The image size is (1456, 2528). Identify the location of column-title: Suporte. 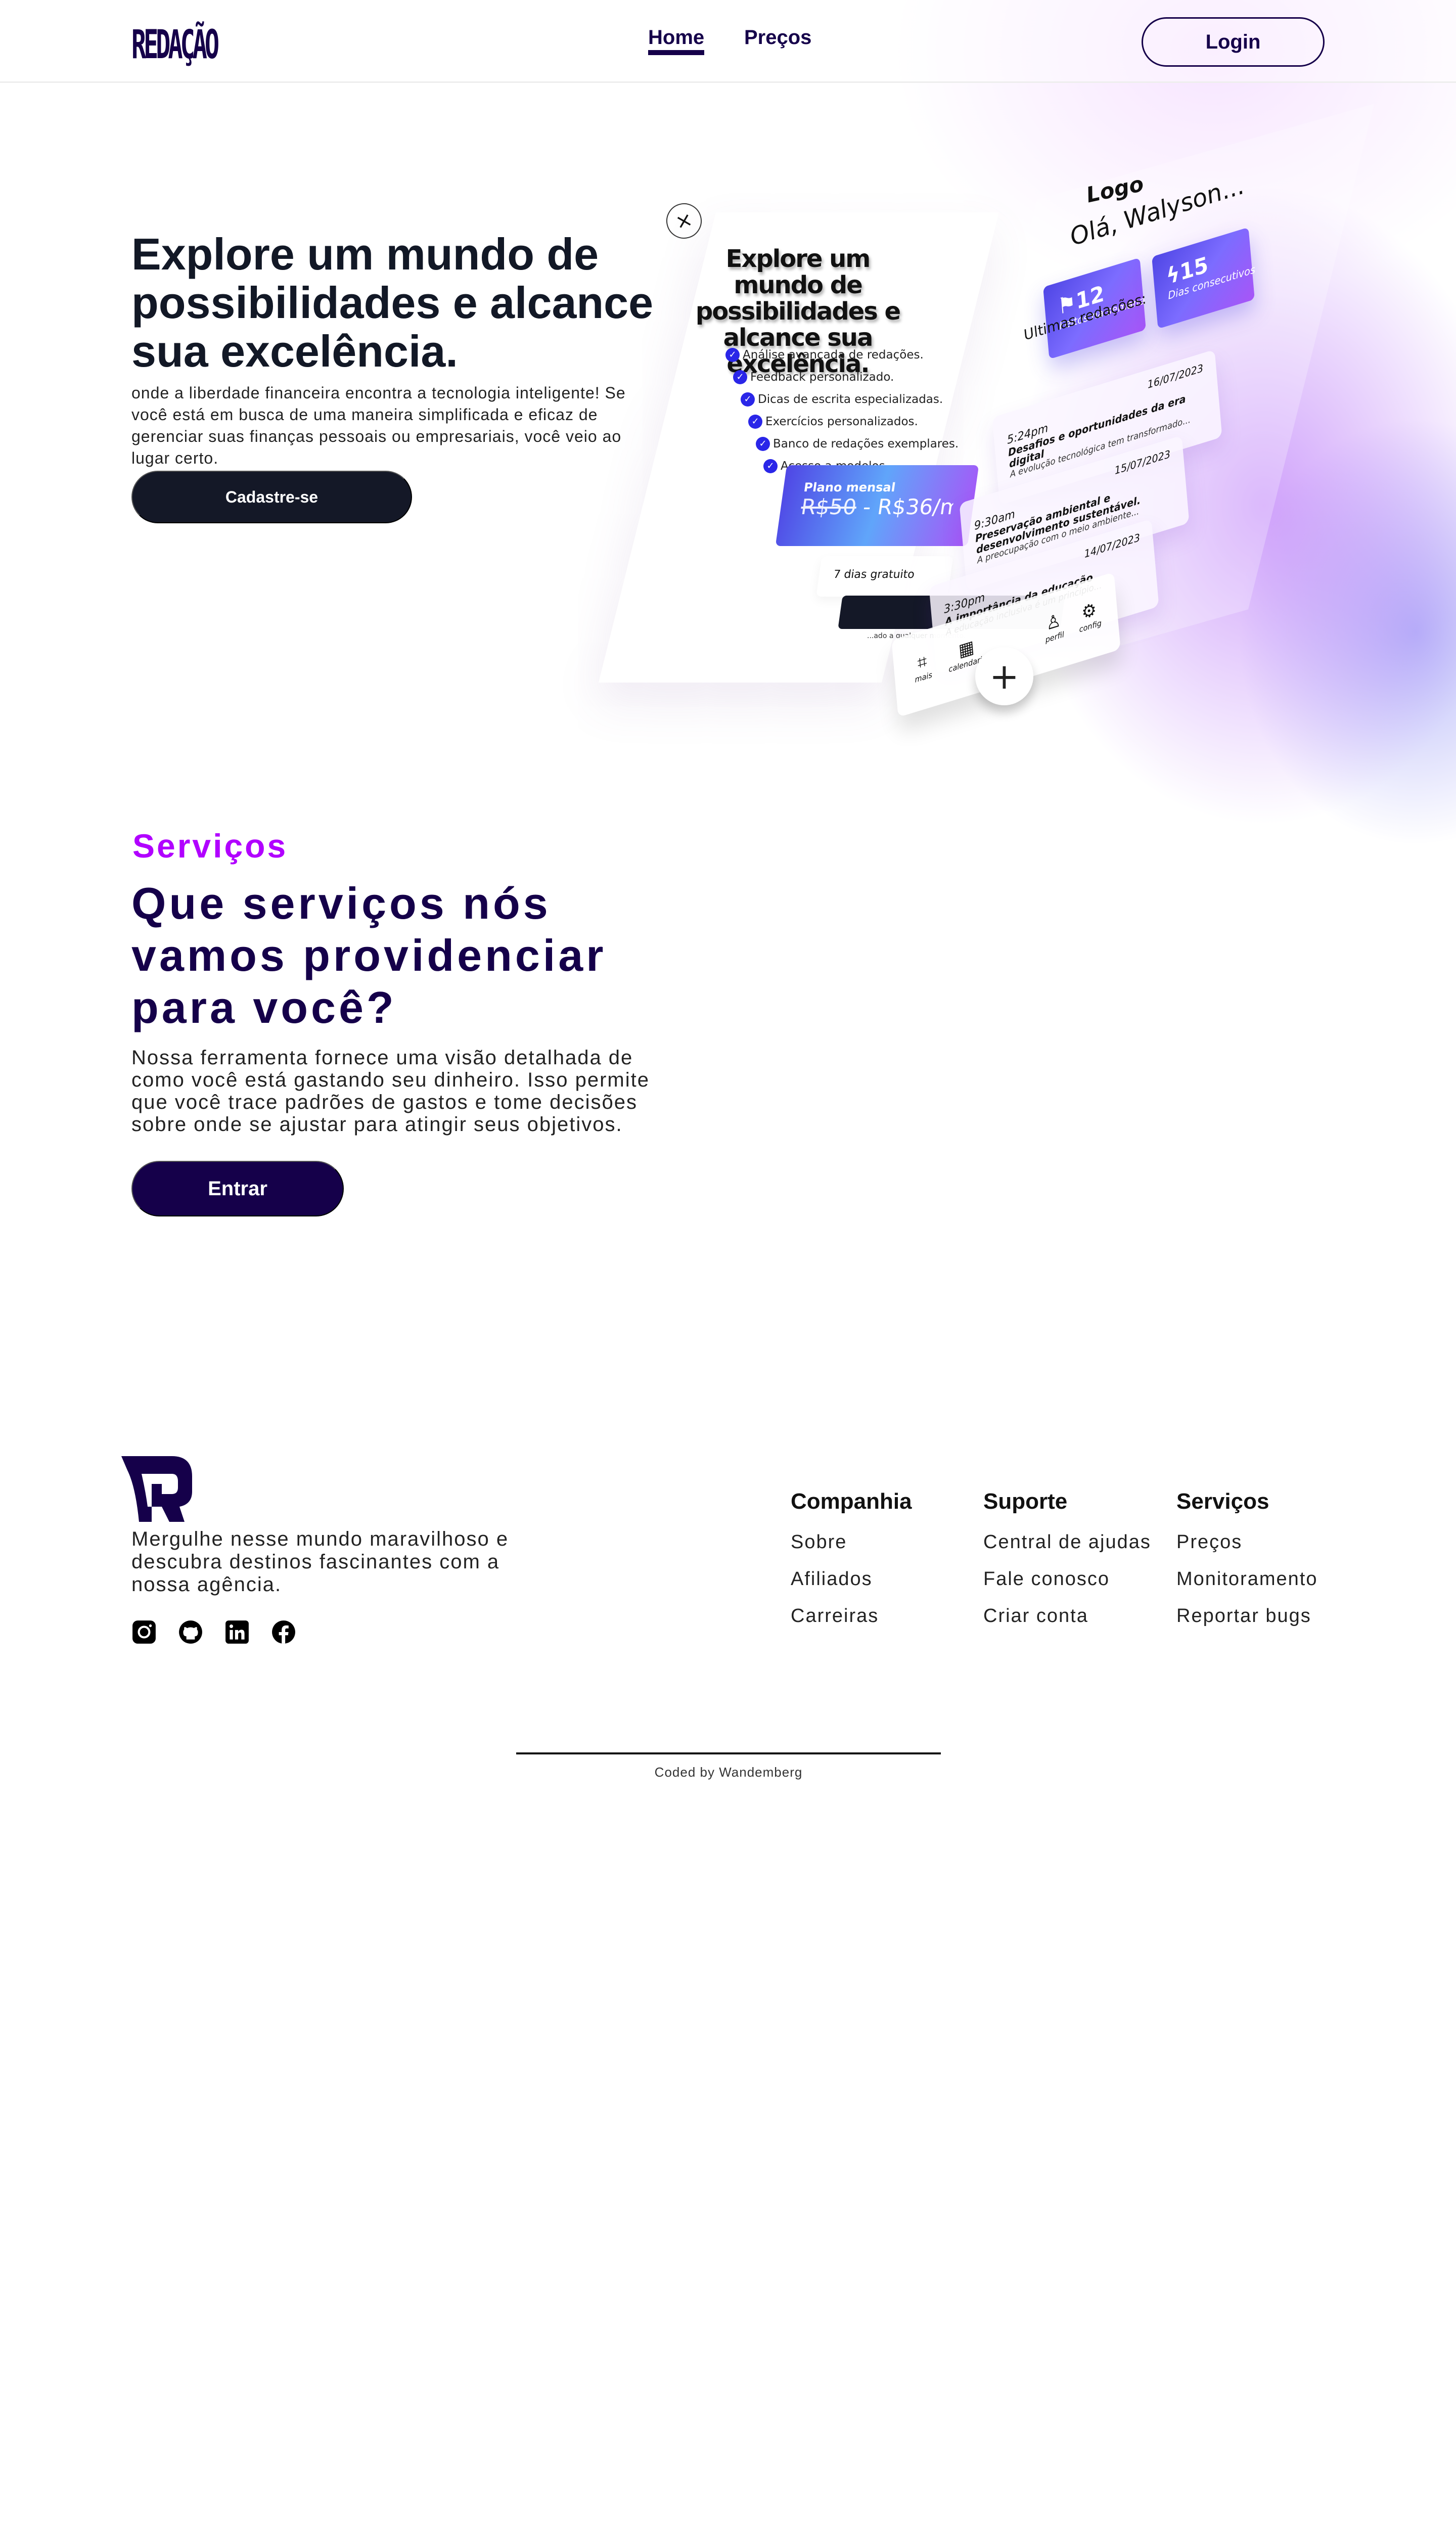
(1025, 1502).